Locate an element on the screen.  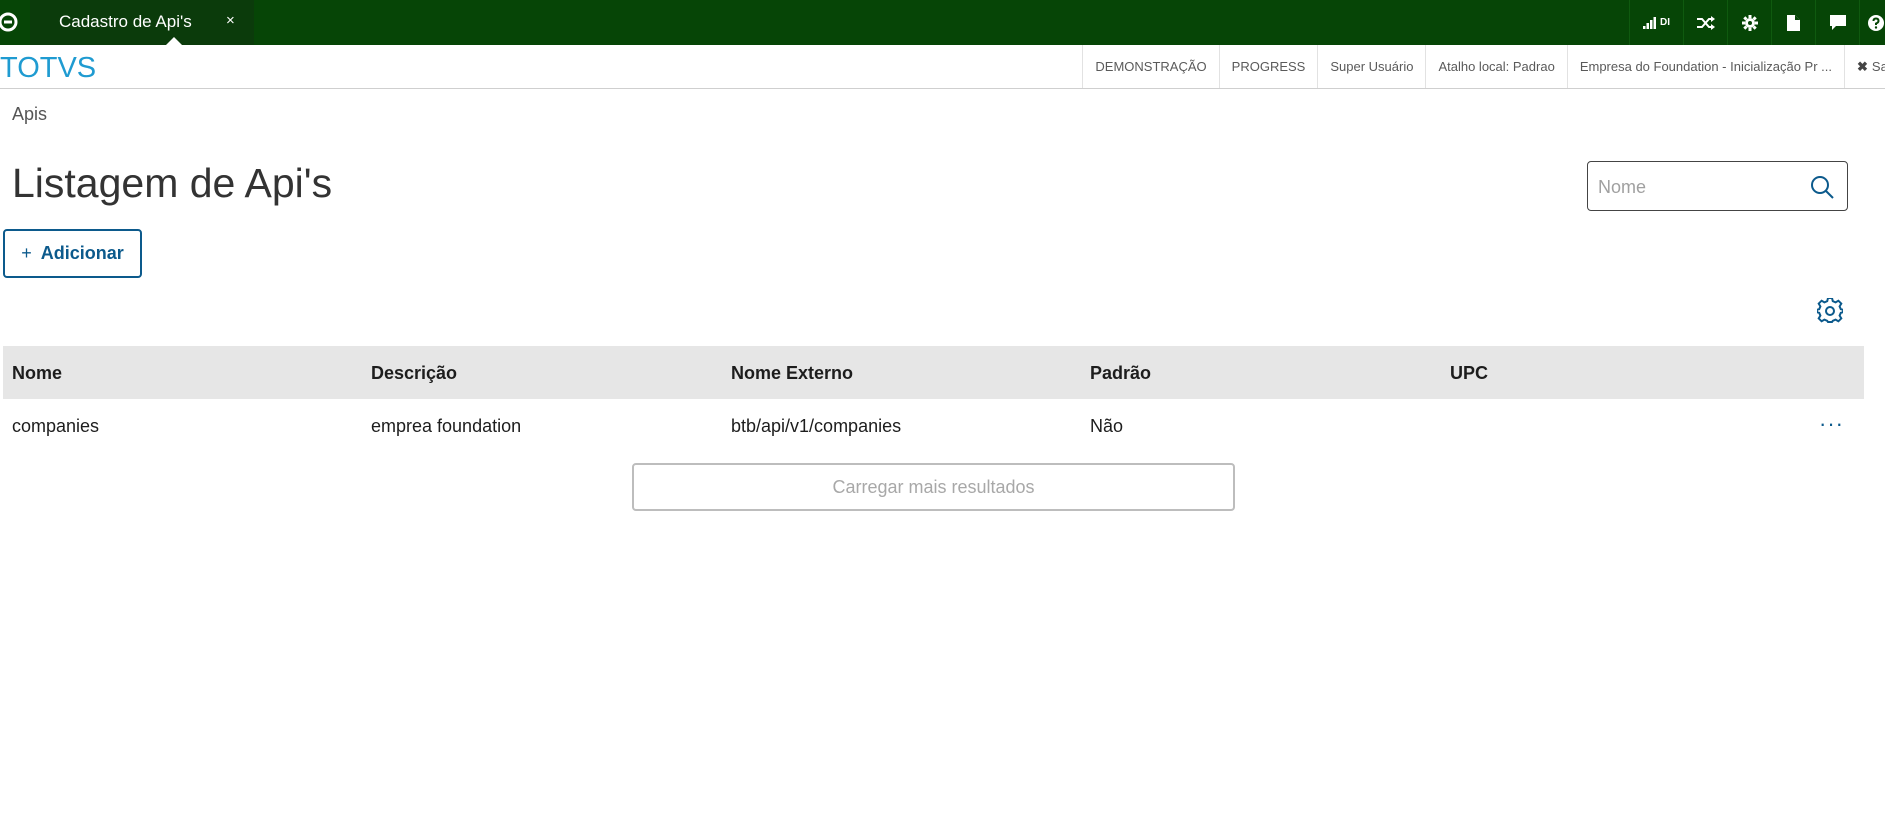
tab-pointer is located at coordinates (174, 41).